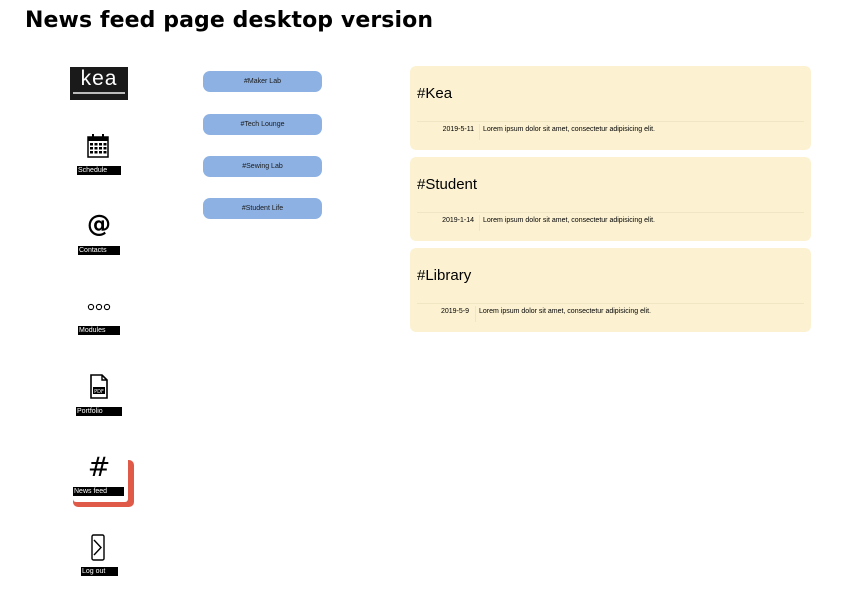 This screenshot has width=843, height=596. Describe the element at coordinates (98, 491) in the screenshot. I see `sidebar-item-label: News feed` at that location.